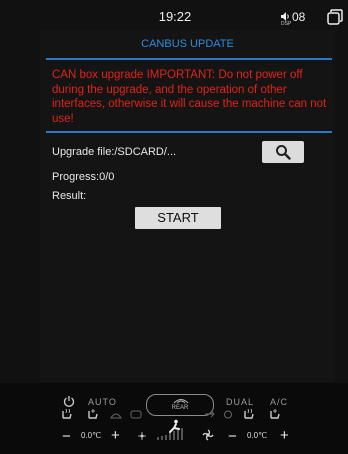 This screenshot has width=348, height=454. What do you see at coordinates (208, 435) in the screenshot?
I see `fan-large-icon` at bounding box center [208, 435].